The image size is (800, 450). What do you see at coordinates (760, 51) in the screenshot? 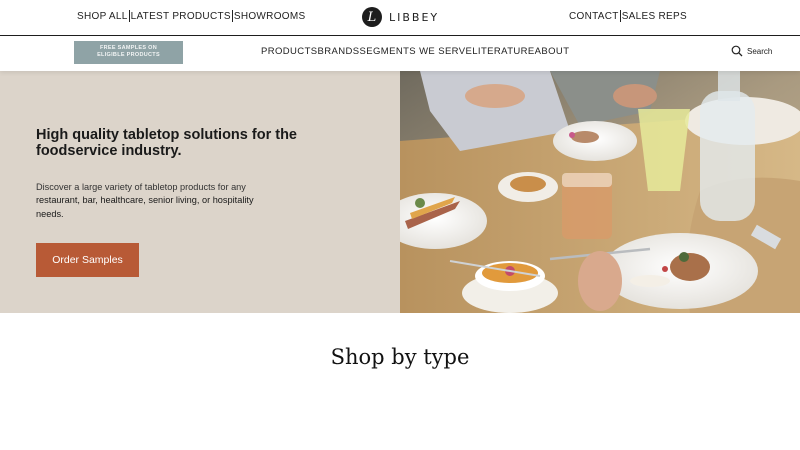
I see `search-label: Search` at bounding box center [760, 51].